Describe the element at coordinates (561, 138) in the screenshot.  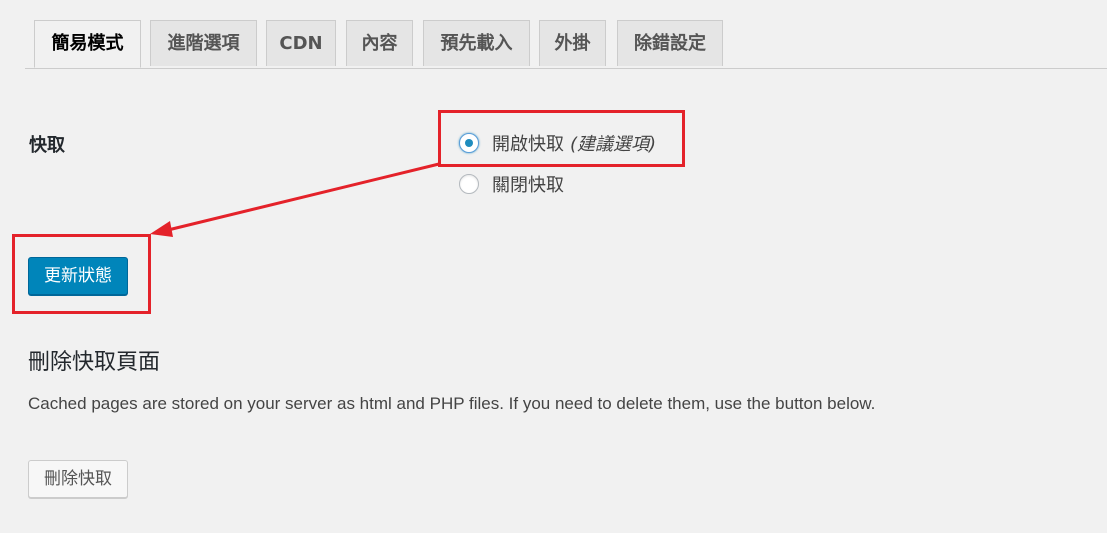
I see `annotation-highlight-caching-on` at that location.